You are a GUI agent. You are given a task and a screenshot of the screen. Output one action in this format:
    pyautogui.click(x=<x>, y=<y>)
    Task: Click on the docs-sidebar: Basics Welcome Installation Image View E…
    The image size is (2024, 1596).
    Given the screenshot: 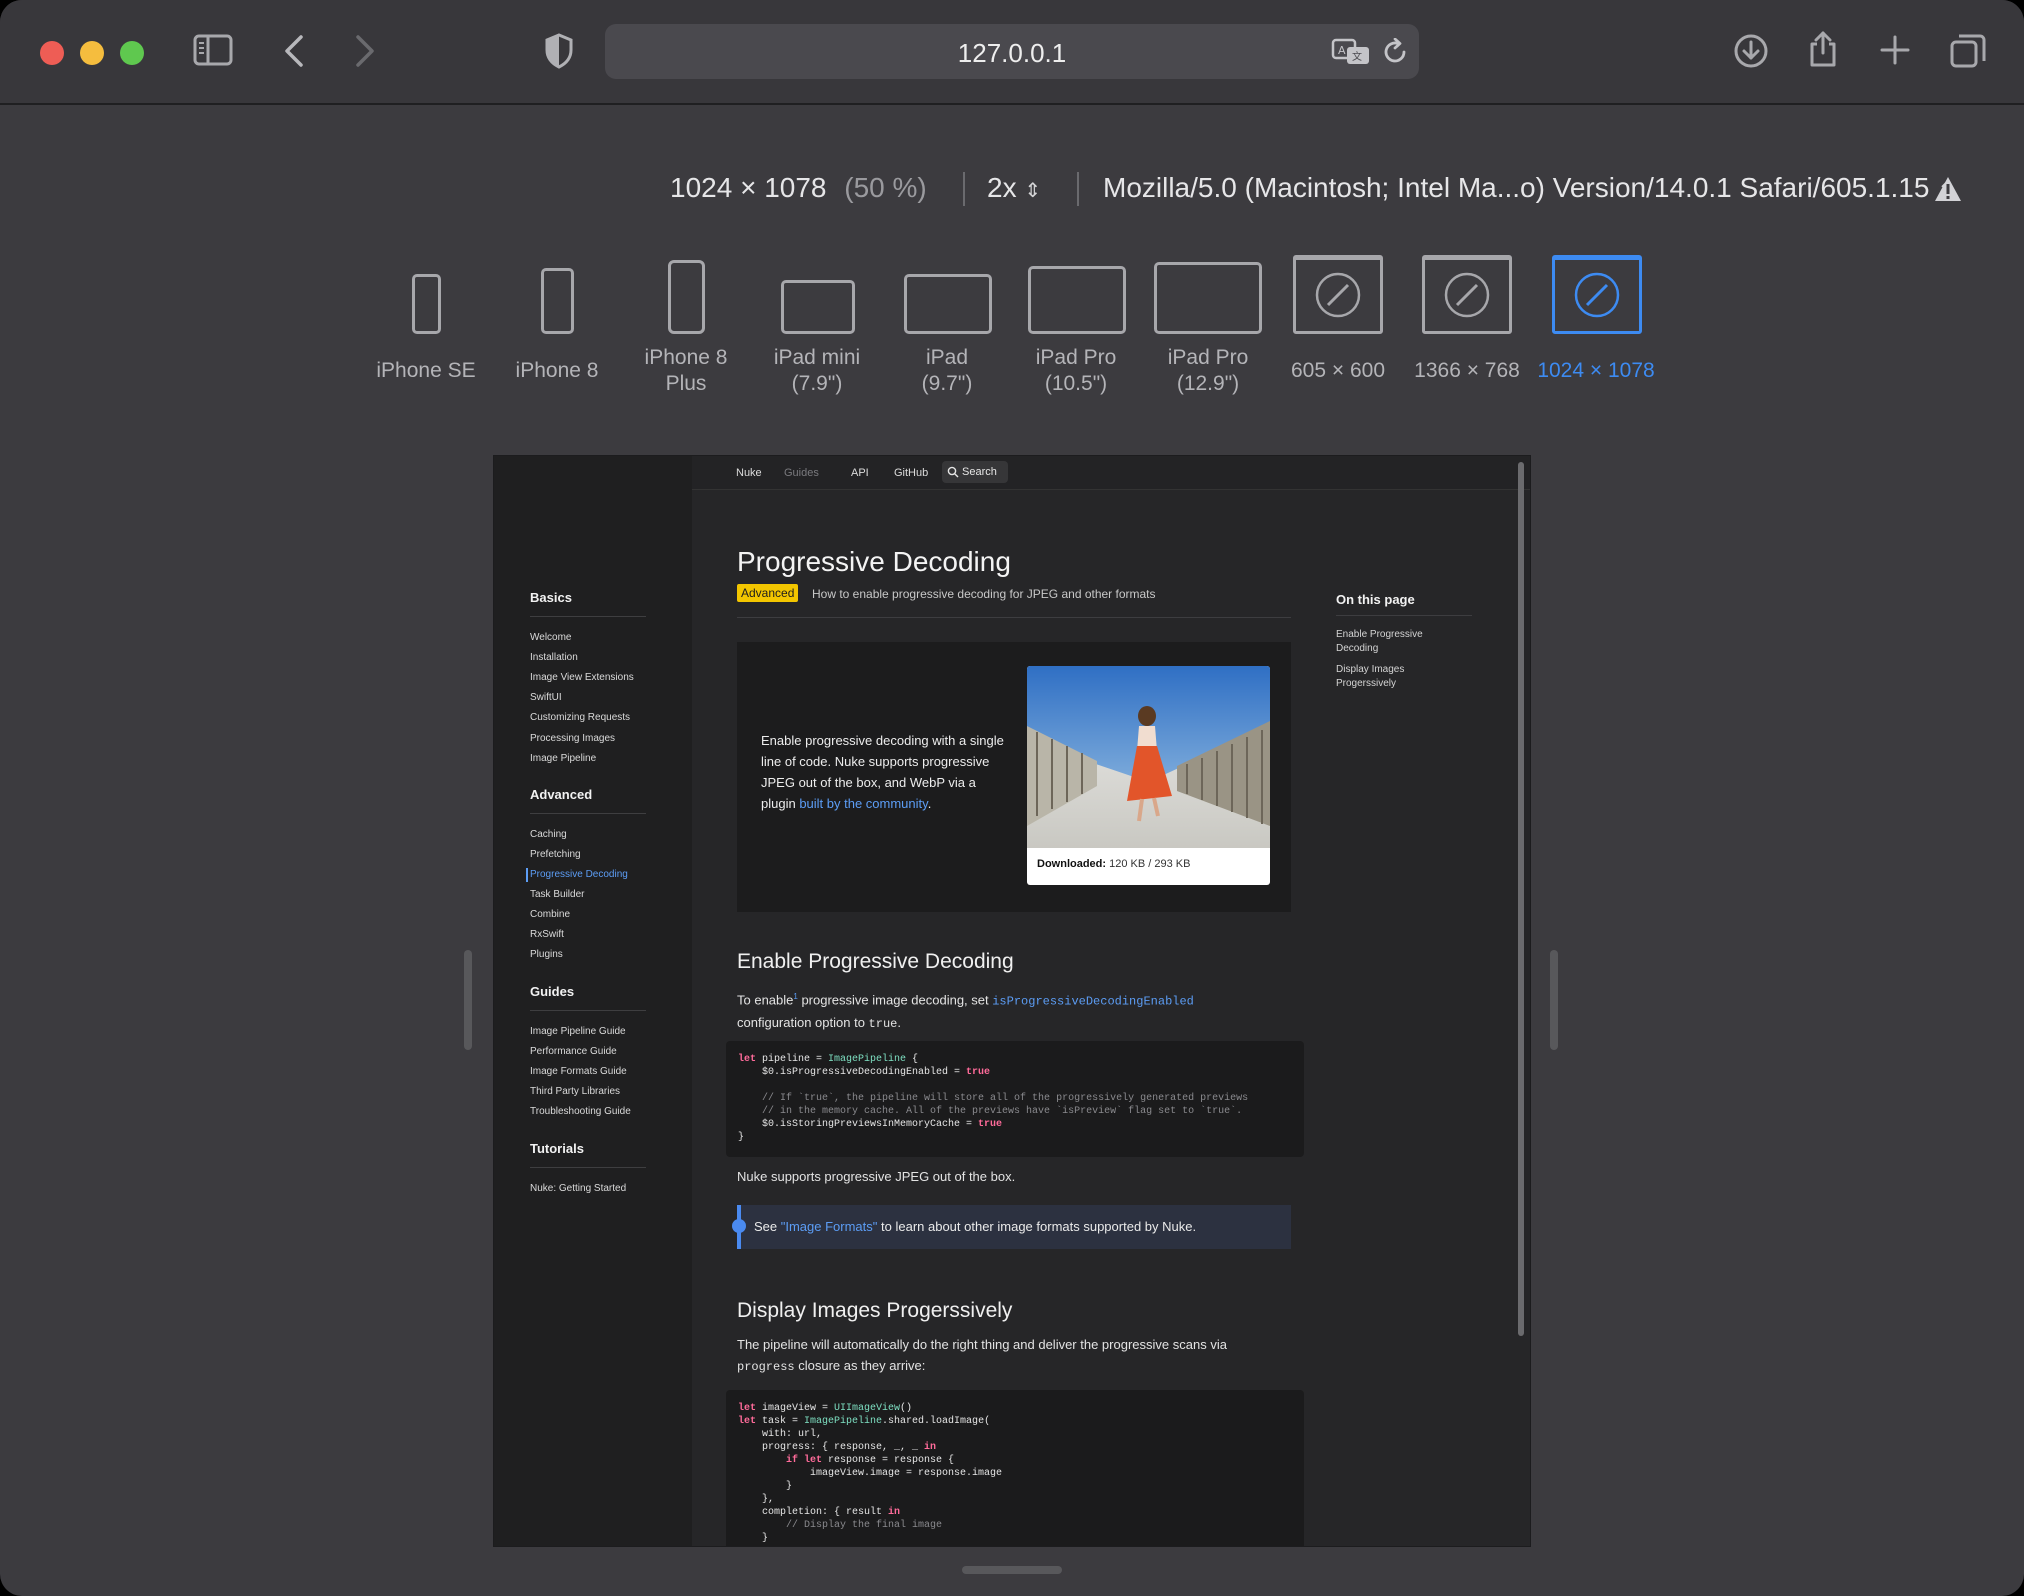 What is the action you would take?
    pyautogui.click(x=593, y=1001)
    